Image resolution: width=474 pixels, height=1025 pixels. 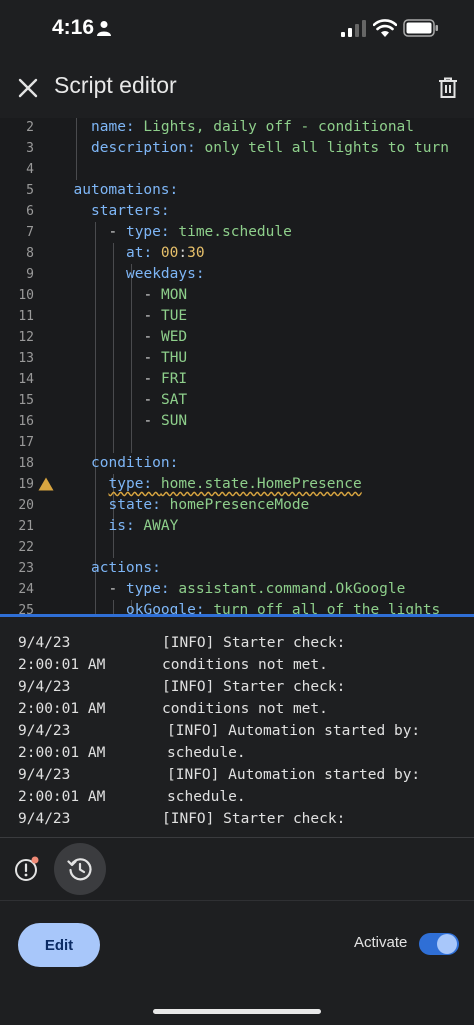 I want to click on activate-toggle, so click(x=439, y=944).